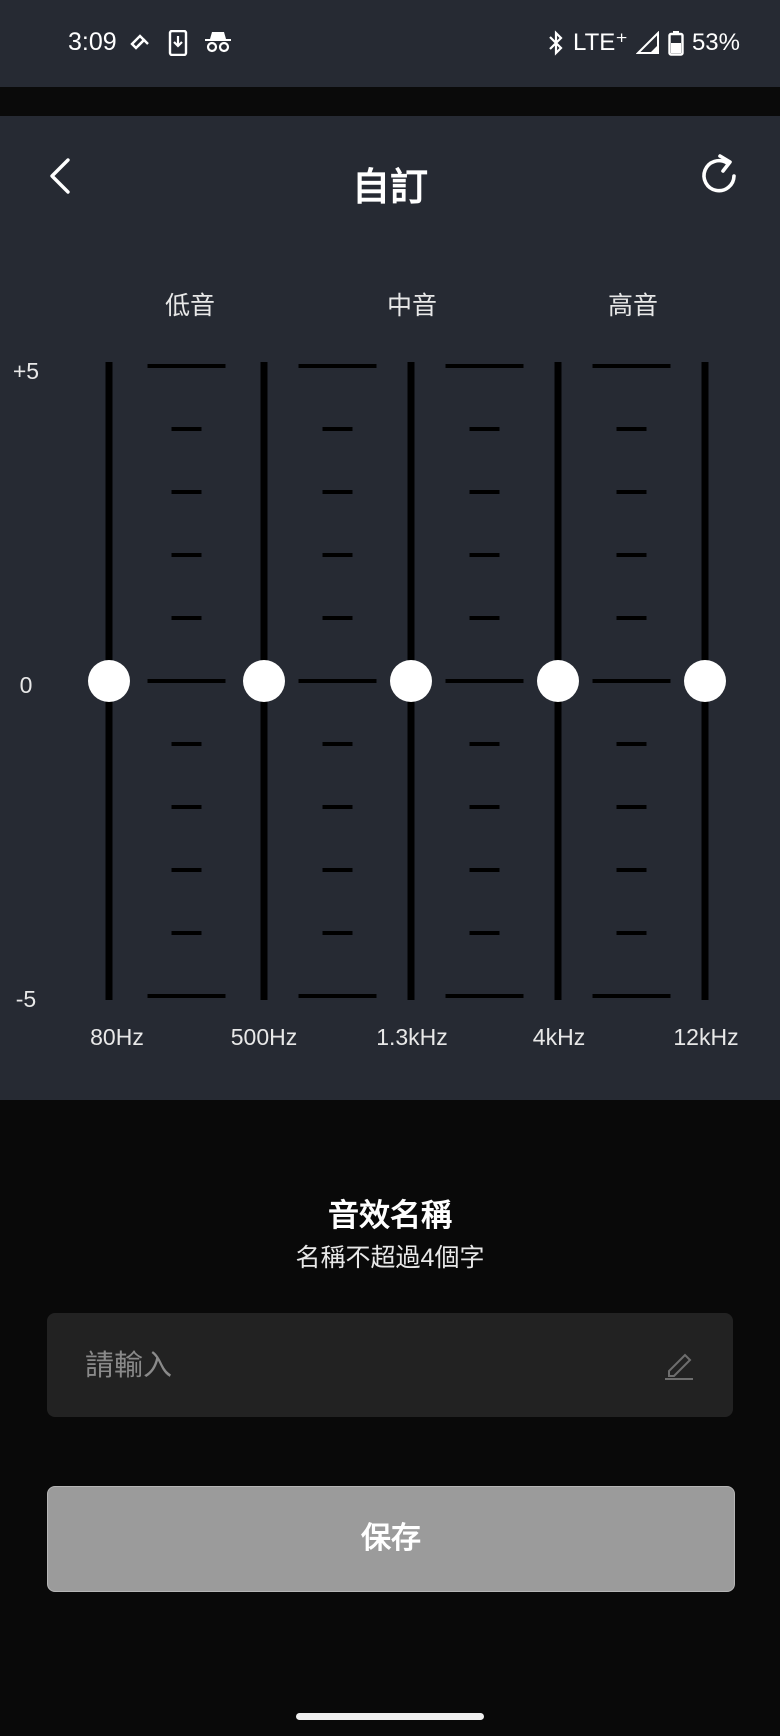  What do you see at coordinates (556, 42) in the screenshot?
I see `bluetooth-icon` at bounding box center [556, 42].